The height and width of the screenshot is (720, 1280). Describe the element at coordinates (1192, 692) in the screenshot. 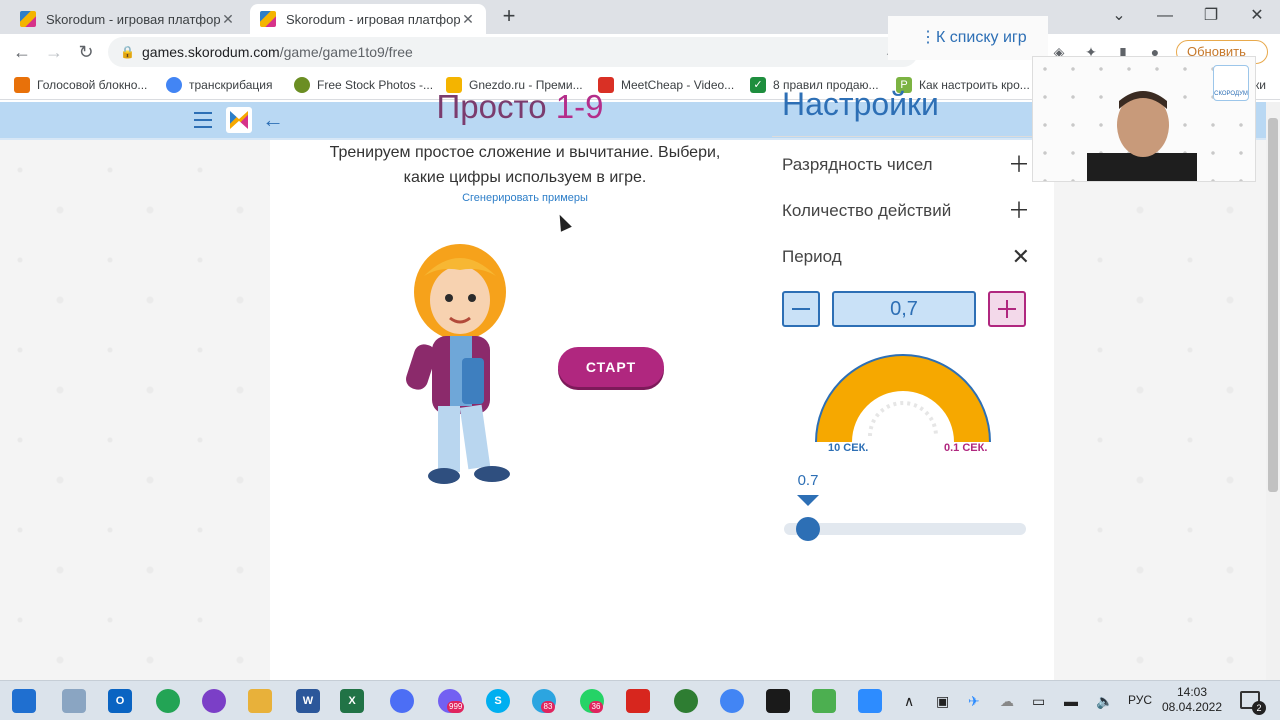

I see `clock-time: 14:03` at that location.